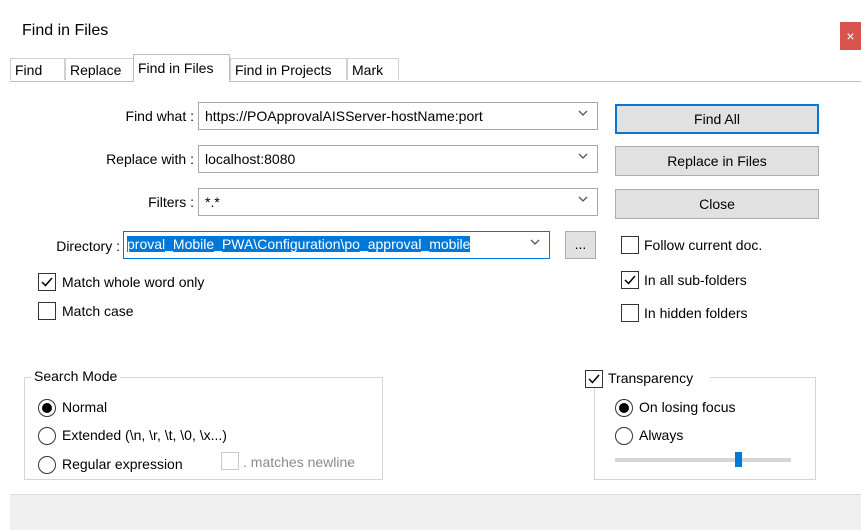 The image size is (861, 530). I want to click on close-button: Close, so click(717, 204).